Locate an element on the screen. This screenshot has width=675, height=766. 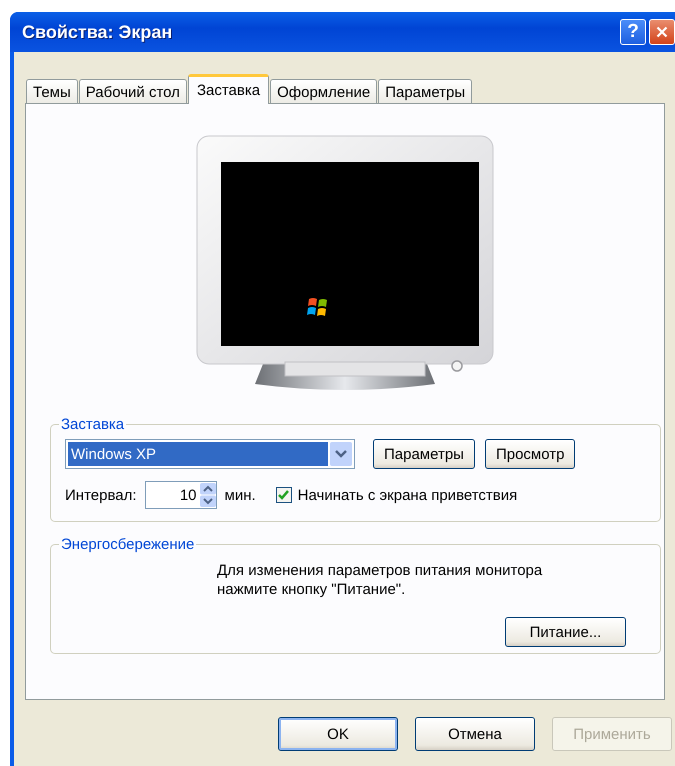
tab: Темы is located at coordinates (52, 91).